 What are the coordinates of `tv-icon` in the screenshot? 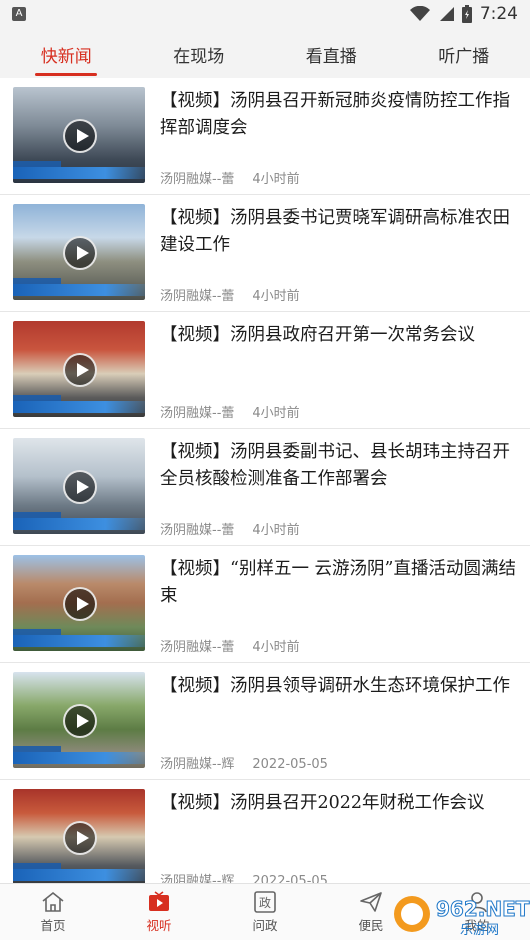 It's located at (159, 900).